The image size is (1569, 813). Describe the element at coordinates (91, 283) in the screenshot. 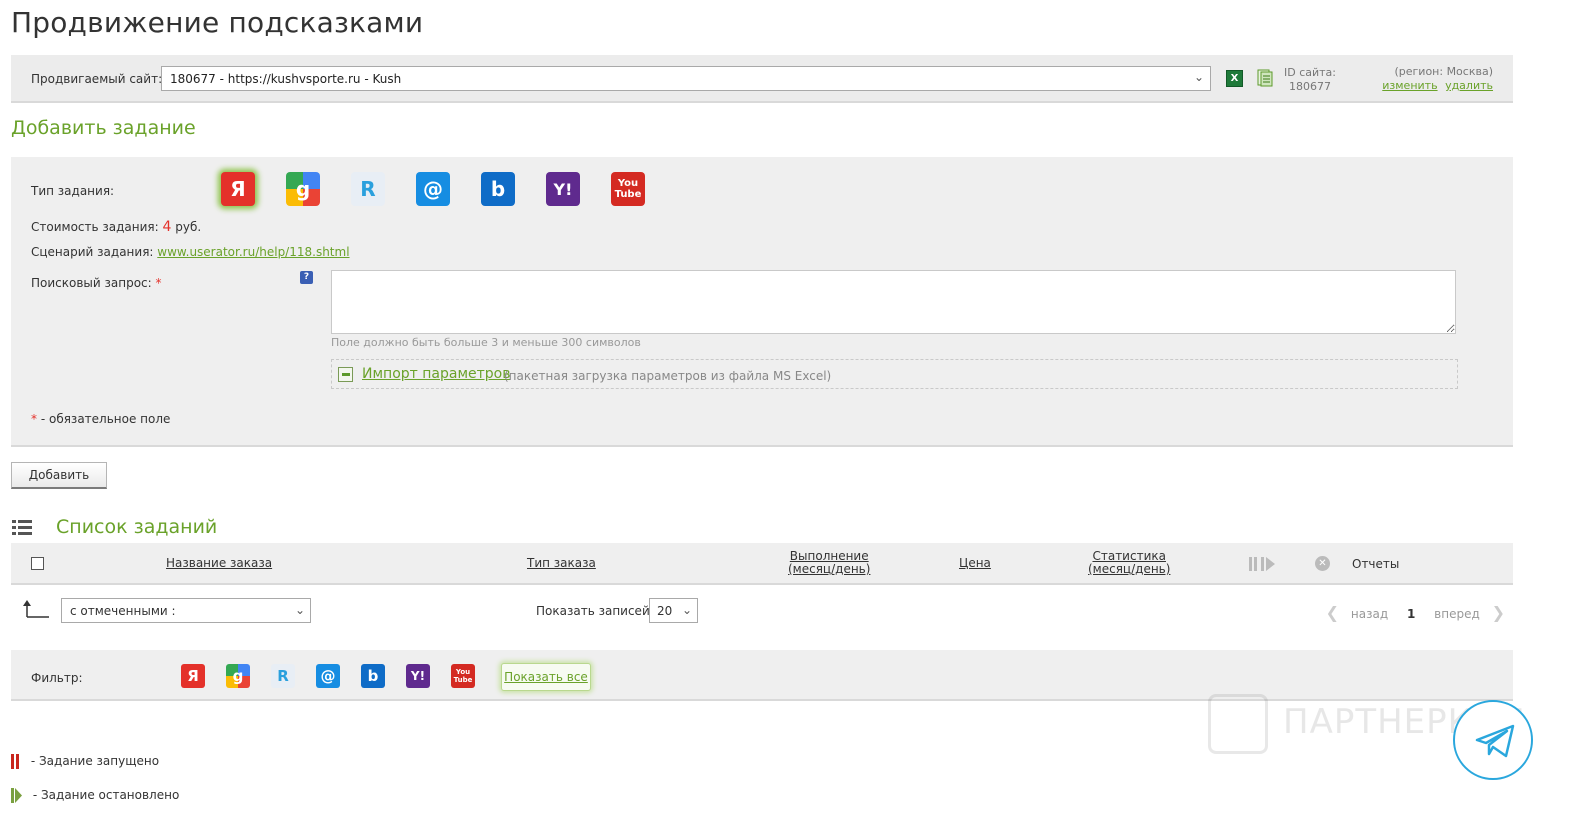

I see `query-label: Поисковый запрос:` at that location.